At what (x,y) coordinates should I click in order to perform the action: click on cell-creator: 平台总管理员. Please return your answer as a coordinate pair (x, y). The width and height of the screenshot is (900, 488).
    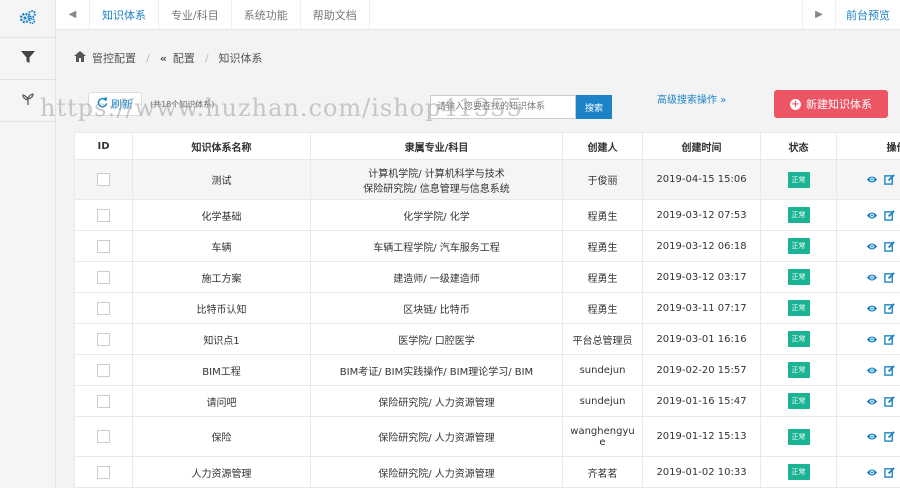
    Looking at the image, I should click on (602, 339).